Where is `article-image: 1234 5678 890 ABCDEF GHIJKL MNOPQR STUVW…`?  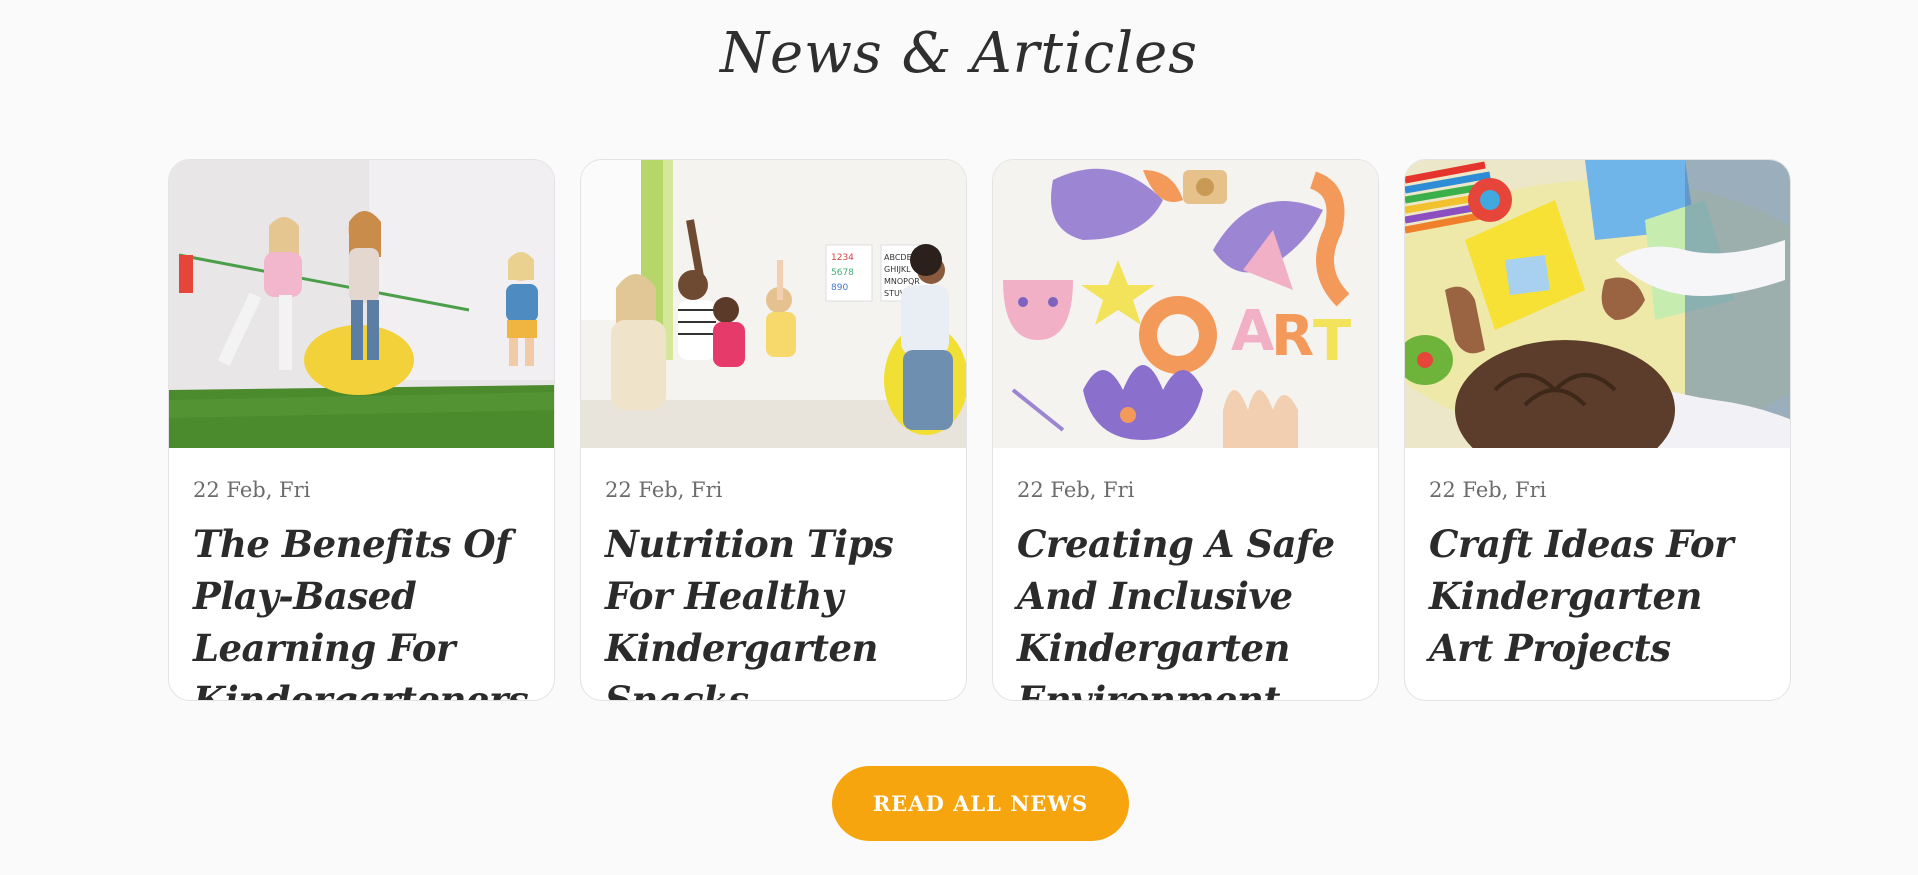
article-image: 1234 5678 890 ABCDEF GHIJKL MNOPQR STUVW… is located at coordinates (773, 304).